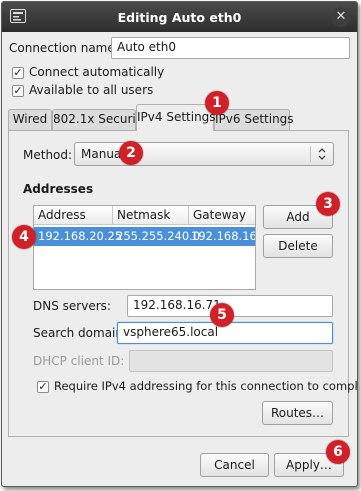  I want to click on table-row: 192.168.20.25 255.255.240.0 192.168.16.1, so click(144, 236).